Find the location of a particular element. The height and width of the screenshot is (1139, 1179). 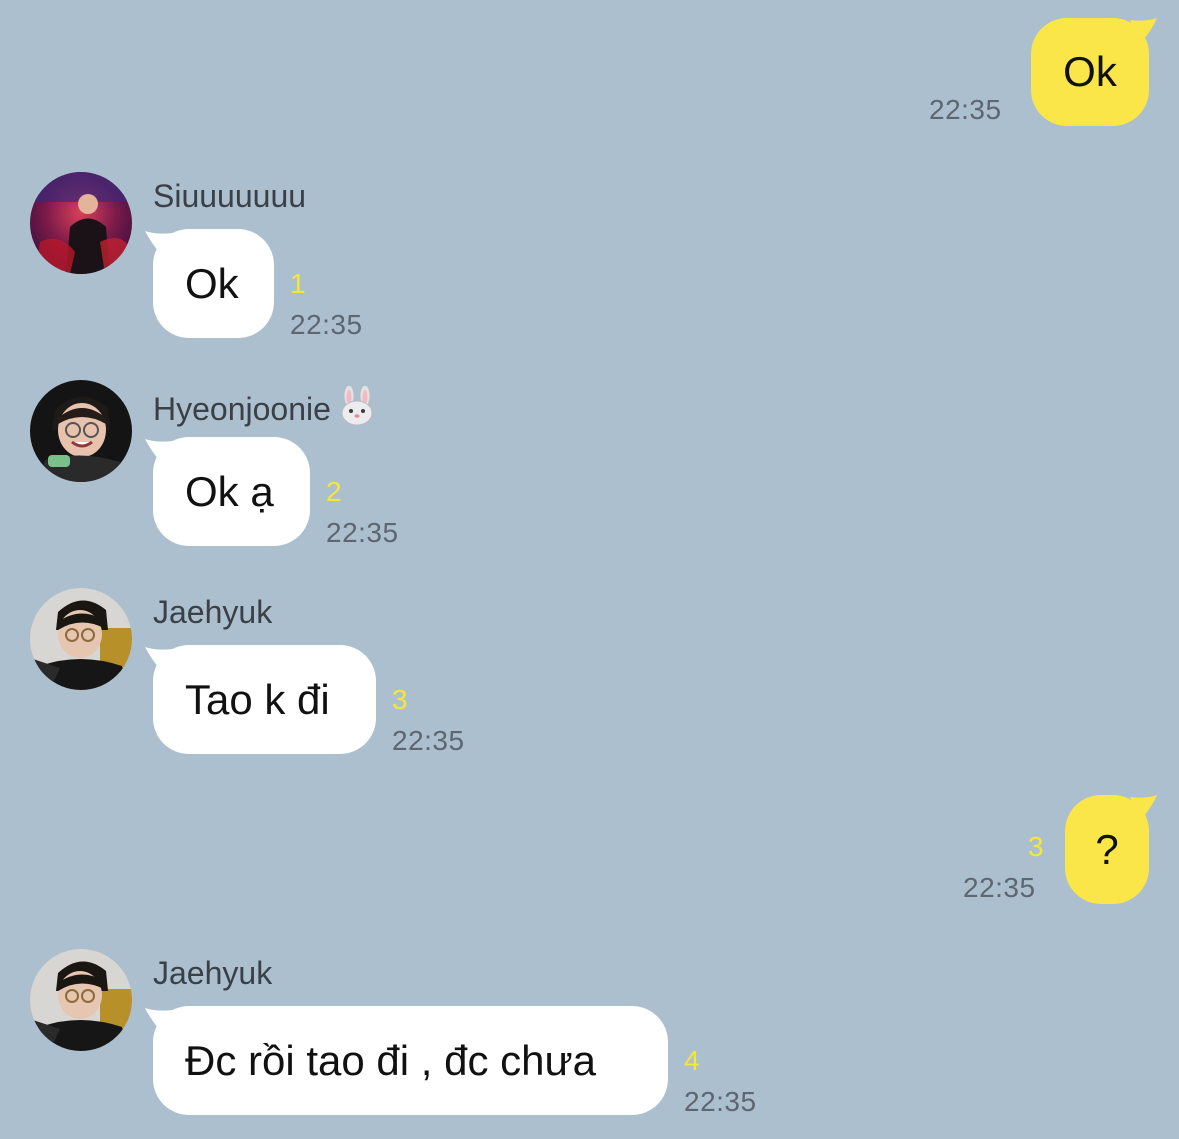

unread-count: 1 is located at coordinates (298, 283).